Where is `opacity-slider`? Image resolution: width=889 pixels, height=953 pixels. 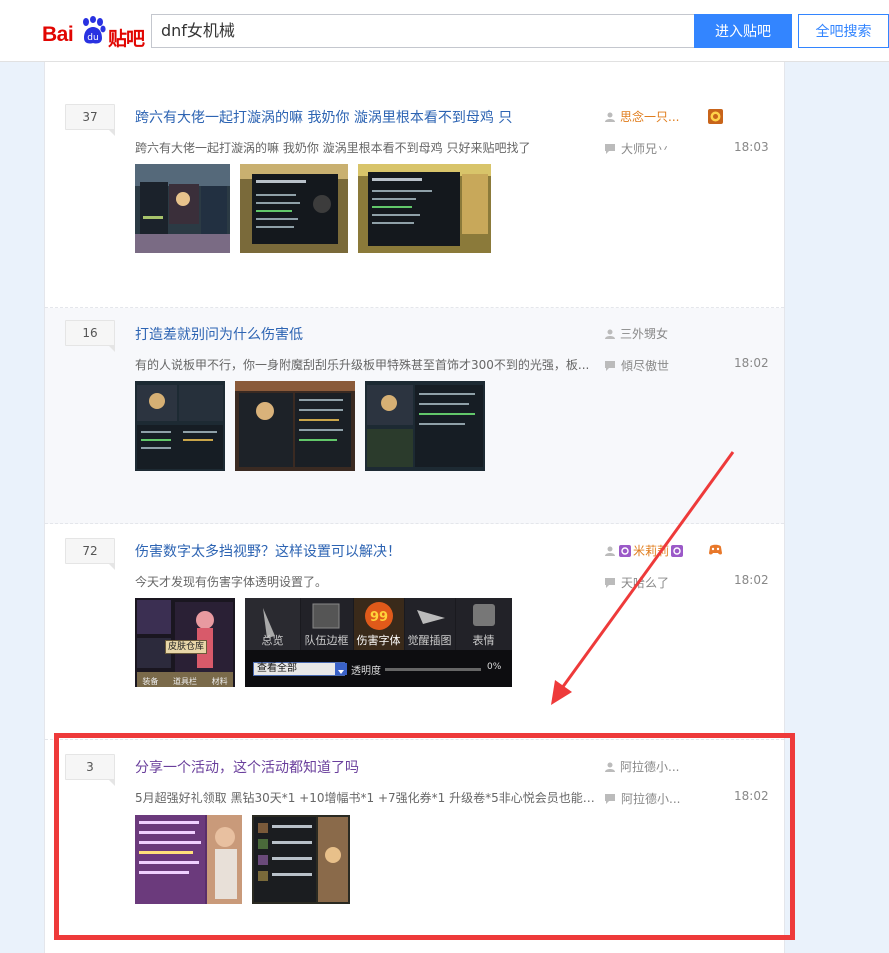
opacity-slider is located at coordinates (433, 669).